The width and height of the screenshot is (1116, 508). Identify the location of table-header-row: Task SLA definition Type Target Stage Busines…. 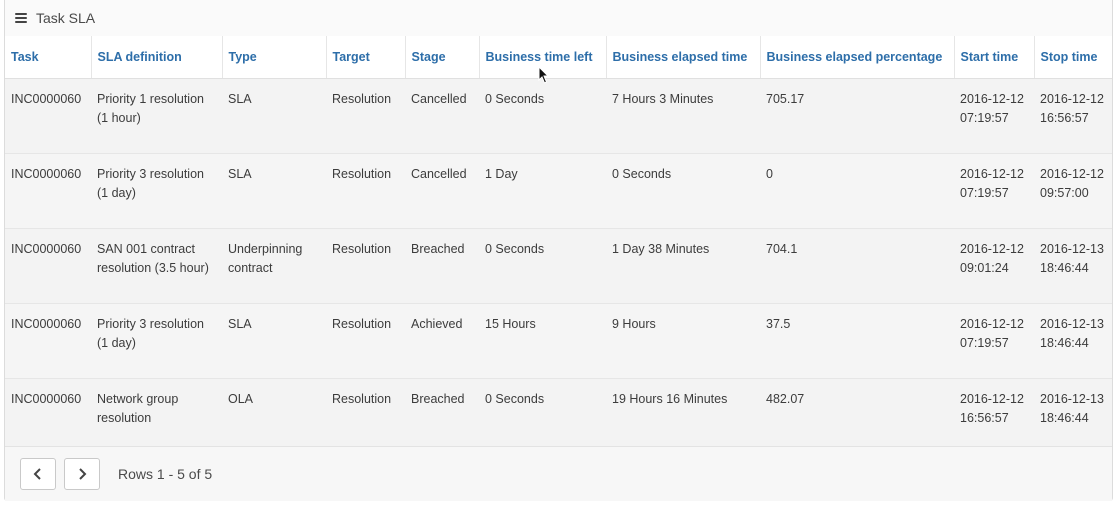
(558, 57).